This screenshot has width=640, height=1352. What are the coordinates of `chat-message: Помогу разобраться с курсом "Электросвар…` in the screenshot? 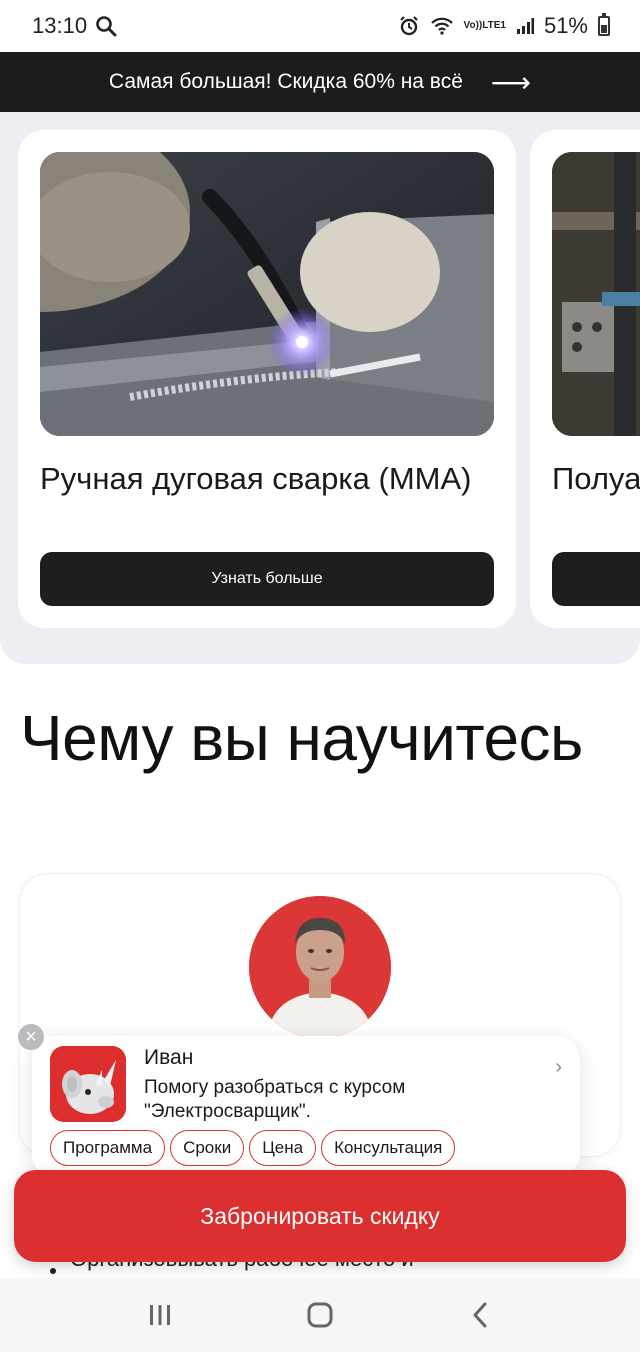 It's located at (275, 1099).